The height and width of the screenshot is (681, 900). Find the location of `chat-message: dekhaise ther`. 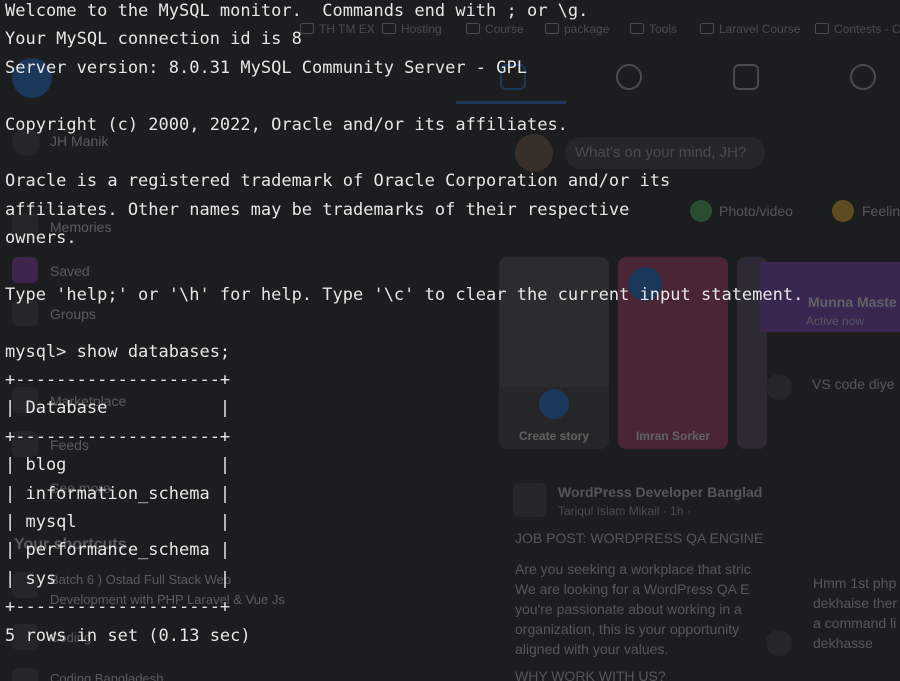

chat-message: dekhaise ther is located at coordinates (855, 603).